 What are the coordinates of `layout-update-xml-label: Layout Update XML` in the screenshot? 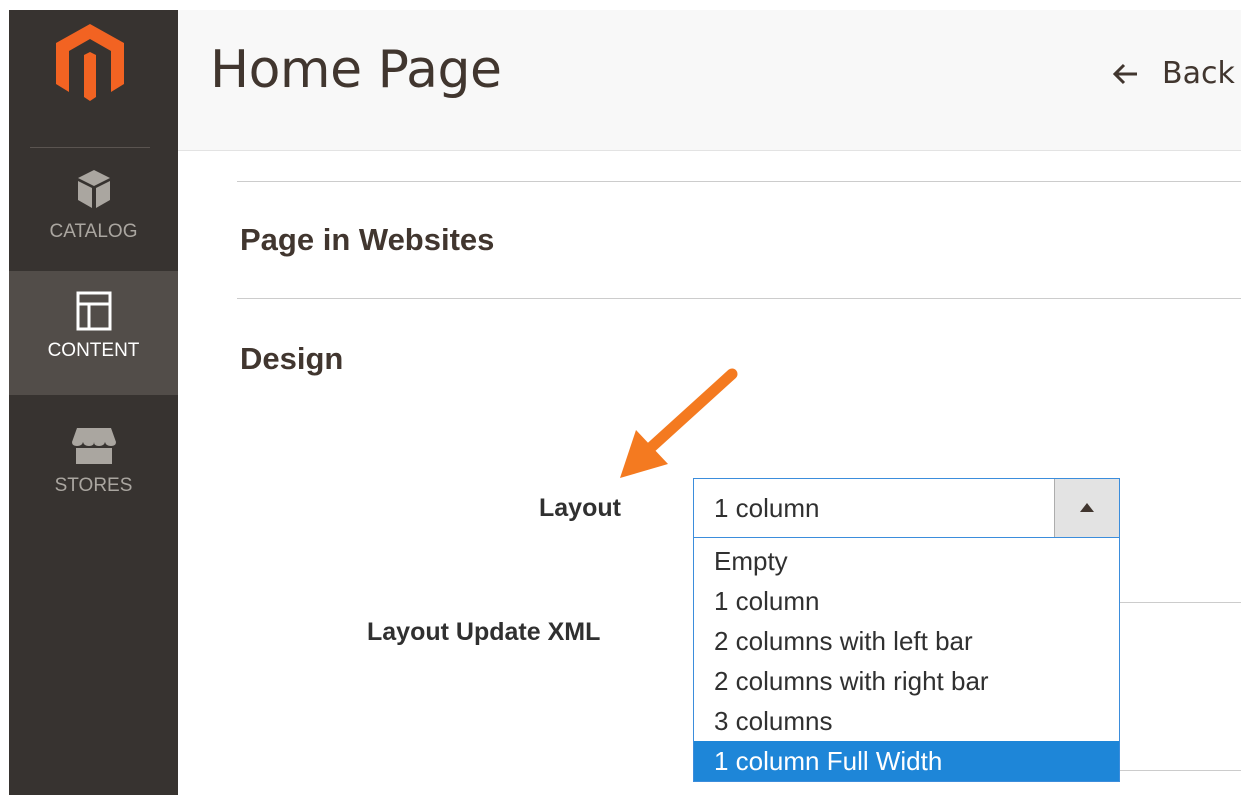 It's located at (484, 632).